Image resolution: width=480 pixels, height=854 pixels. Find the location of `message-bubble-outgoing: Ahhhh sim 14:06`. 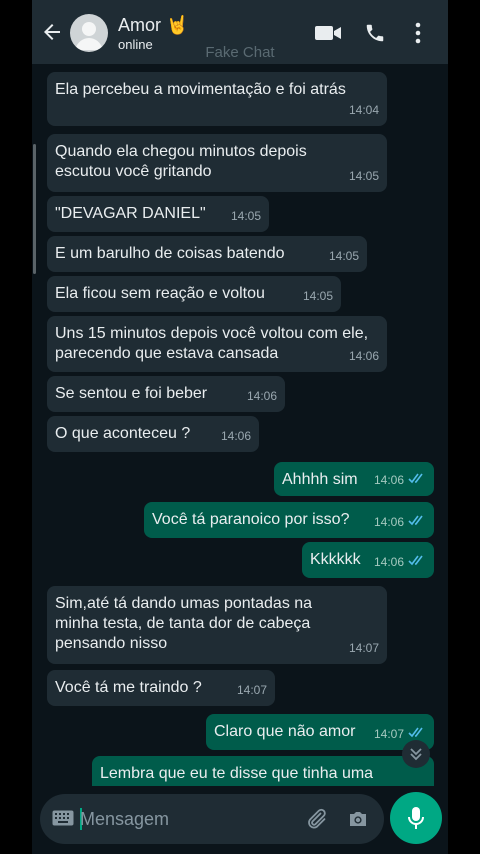

message-bubble-outgoing: Ahhhh sim 14:06 is located at coordinates (354, 479).